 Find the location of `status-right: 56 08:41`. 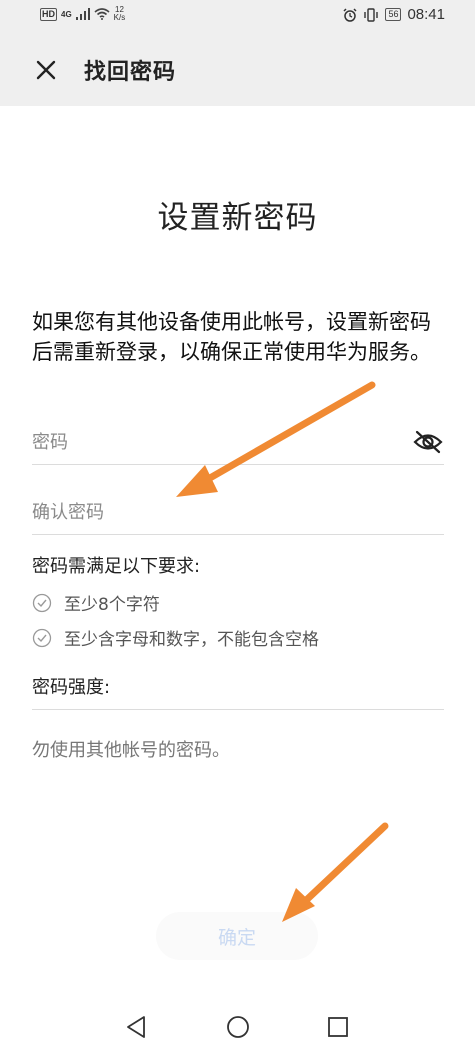

status-right: 56 08:41 is located at coordinates (394, 14).